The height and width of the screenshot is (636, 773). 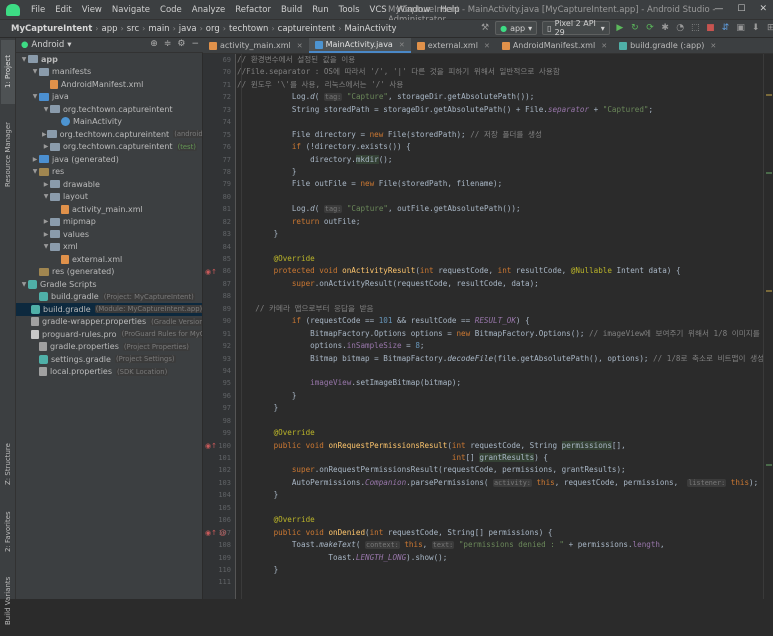 I want to click on editor-tab: MainActivity.java ✕, so click(x=359, y=45).